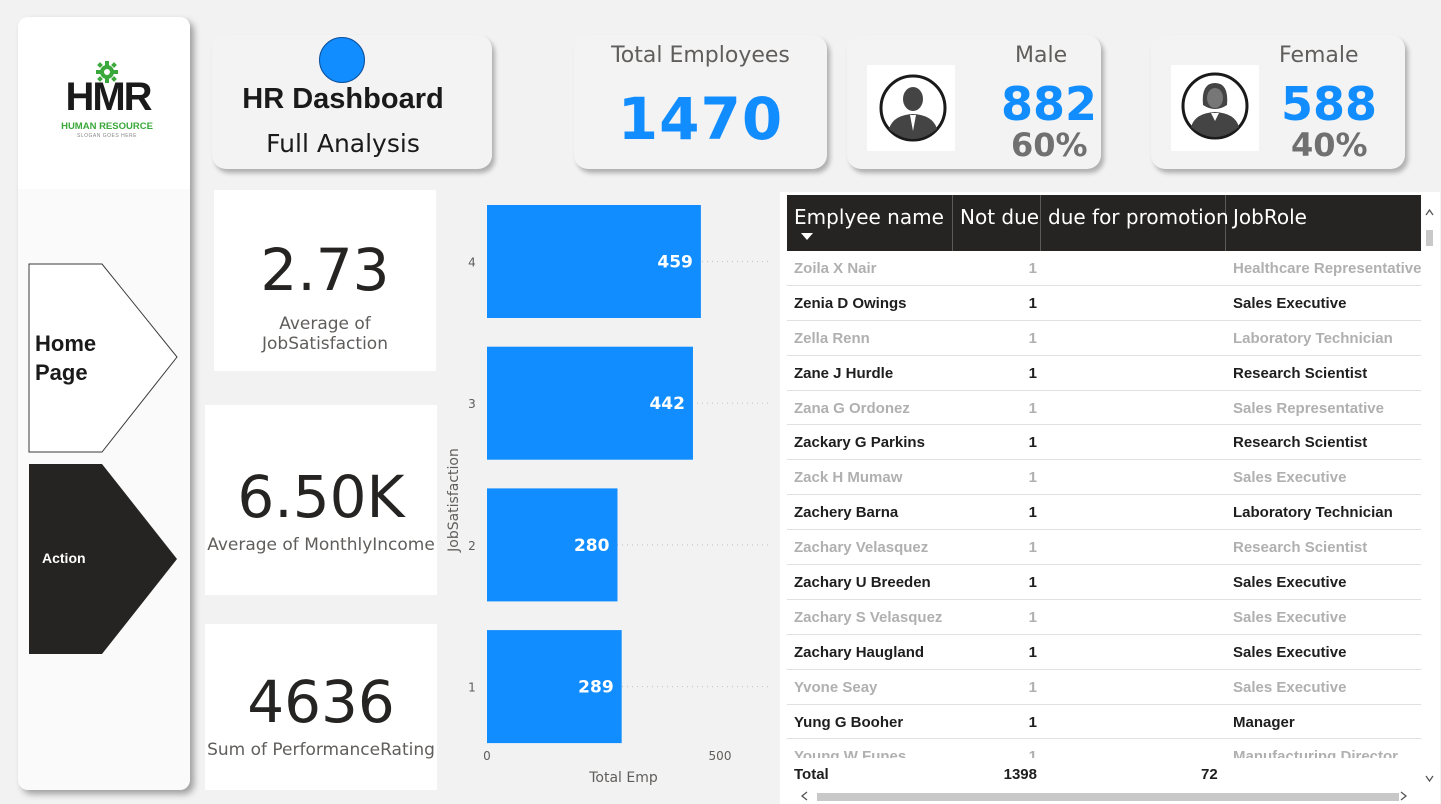 This screenshot has height=804, width=1441. What do you see at coordinates (1429, 779) in the screenshot?
I see `scroll-down-icon` at bounding box center [1429, 779].